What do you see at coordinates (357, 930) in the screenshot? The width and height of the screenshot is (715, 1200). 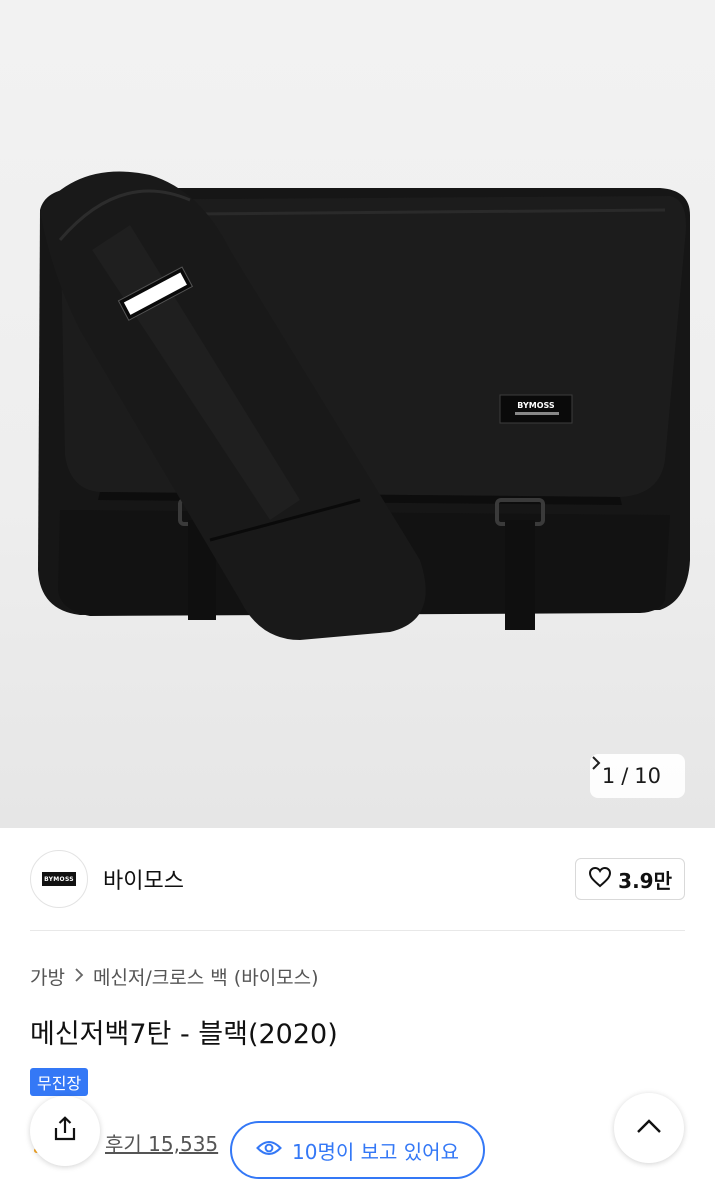 I see `divider` at bounding box center [357, 930].